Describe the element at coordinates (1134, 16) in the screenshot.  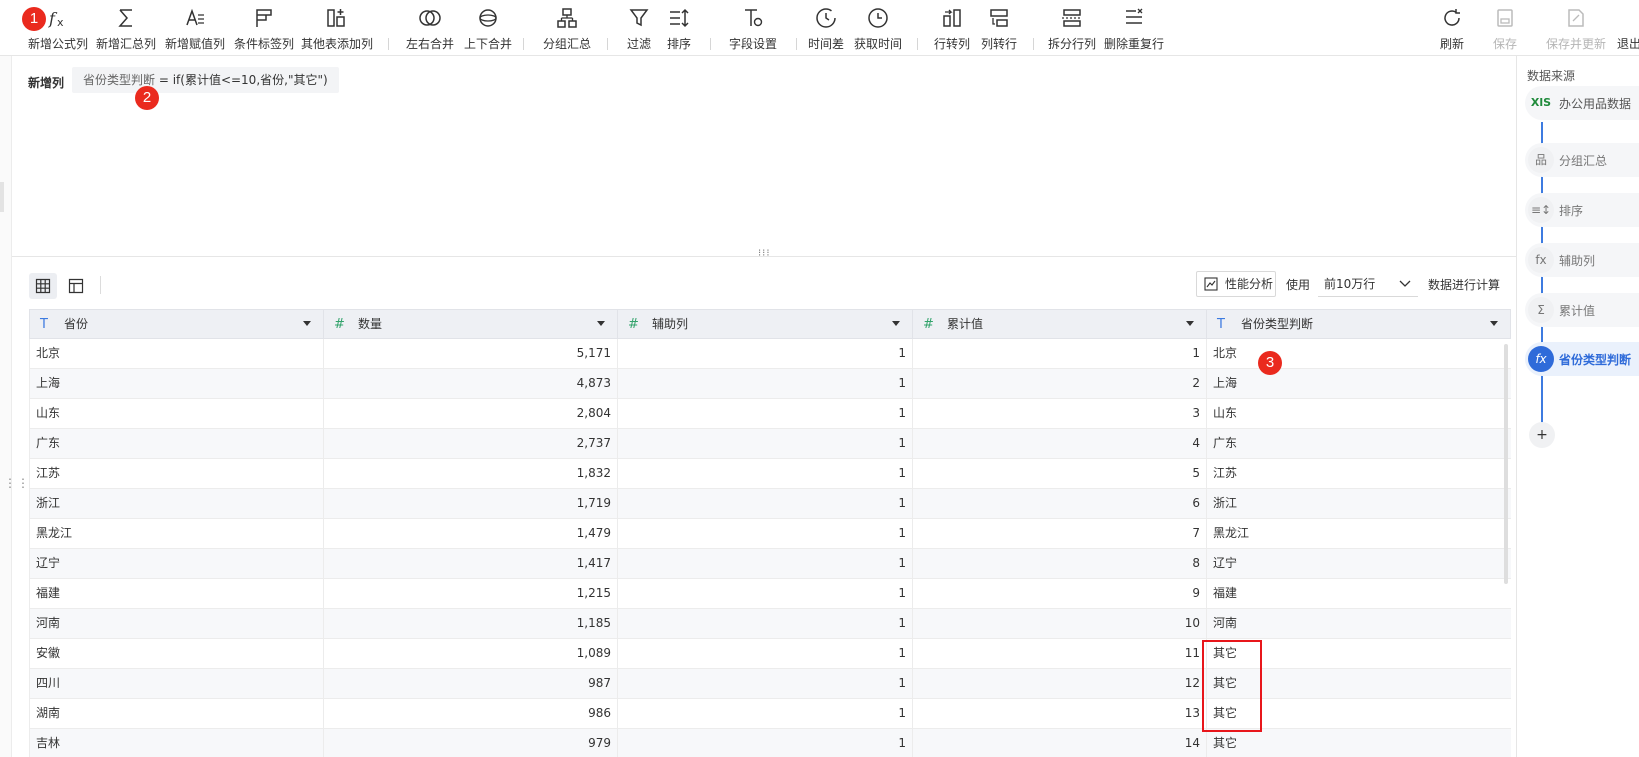
I see `delete-duplicates-icon` at that location.